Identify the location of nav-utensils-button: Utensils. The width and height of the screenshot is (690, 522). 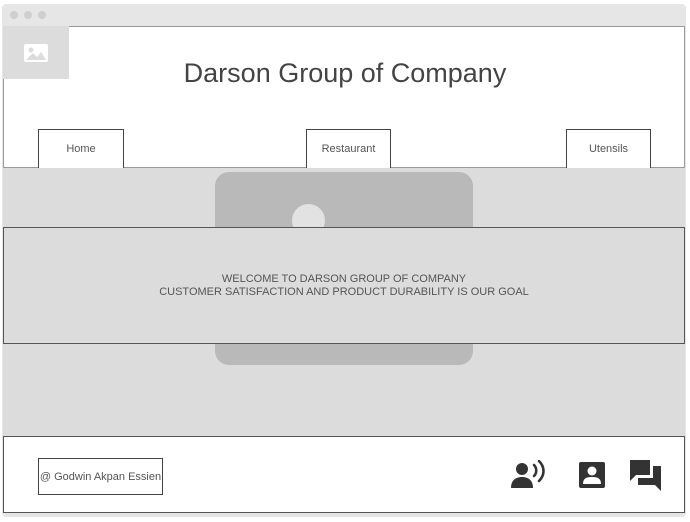
(608, 149).